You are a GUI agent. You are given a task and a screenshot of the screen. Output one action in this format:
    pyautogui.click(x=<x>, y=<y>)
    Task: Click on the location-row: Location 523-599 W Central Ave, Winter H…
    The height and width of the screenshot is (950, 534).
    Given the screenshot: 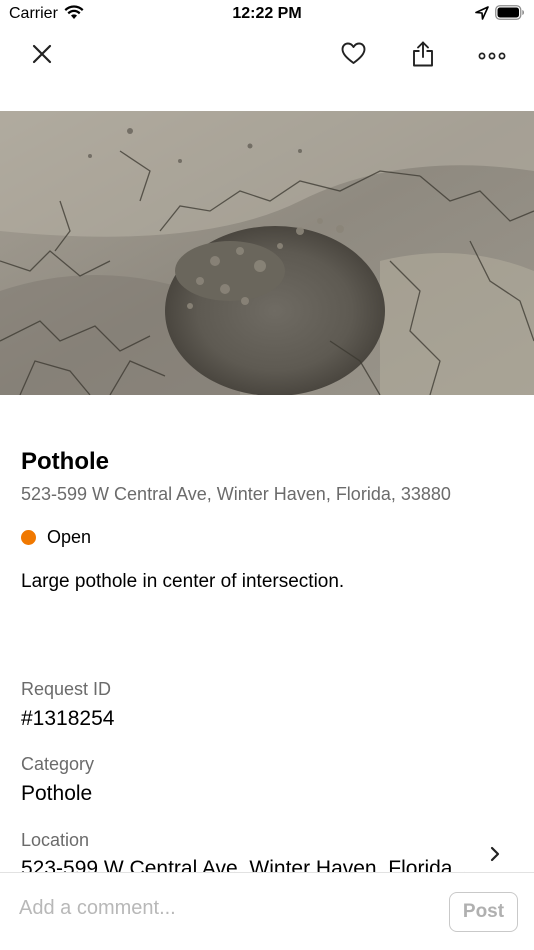 What is the action you would take?
    pyautogui.click(x=267, y=849)
    